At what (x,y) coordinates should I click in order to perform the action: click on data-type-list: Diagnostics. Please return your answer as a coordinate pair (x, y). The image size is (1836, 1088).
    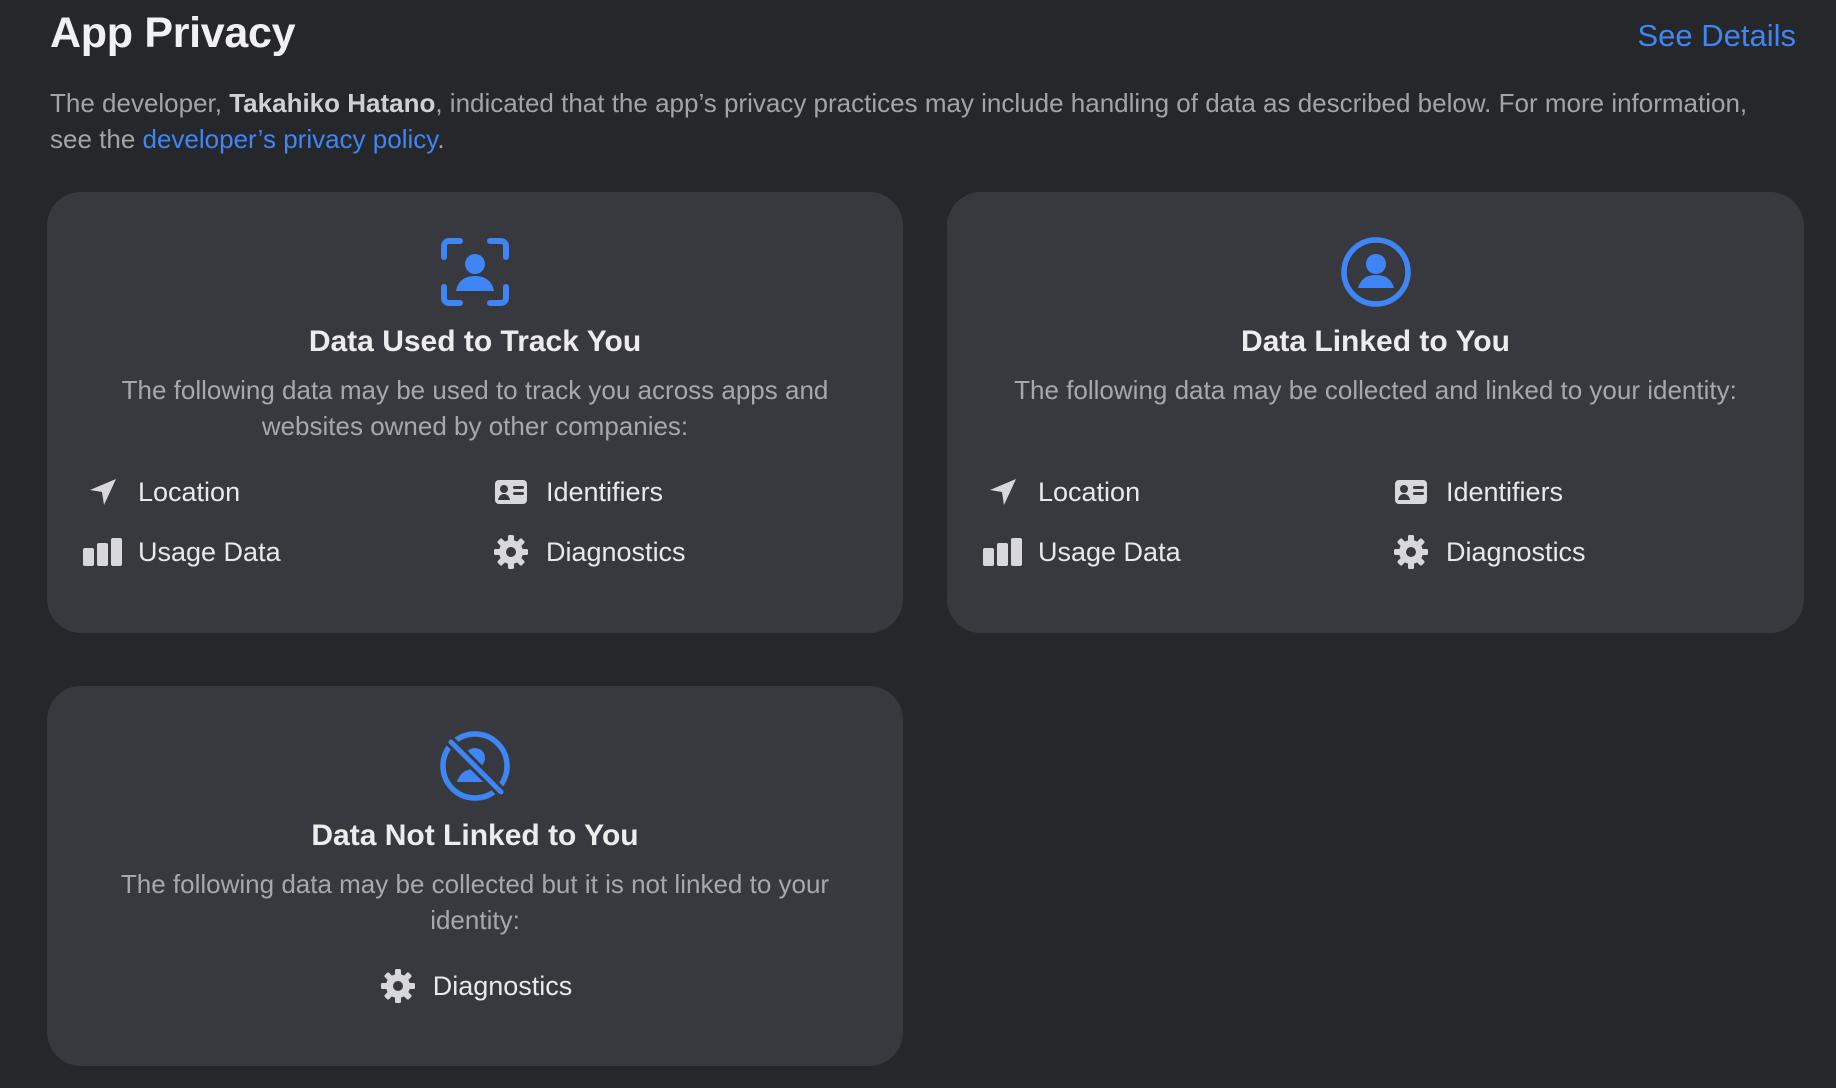
    Looking at the image, I should click on (475, 986).